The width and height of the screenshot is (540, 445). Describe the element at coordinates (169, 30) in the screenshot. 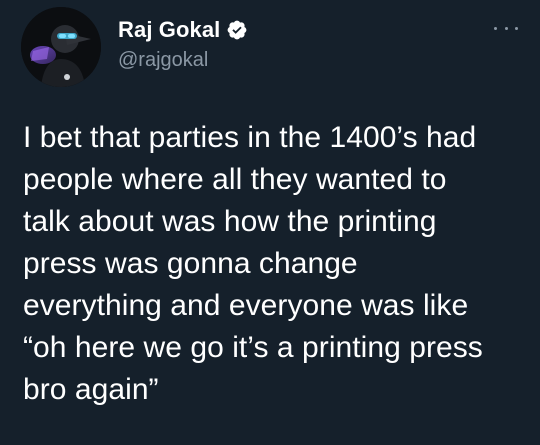

I see `author-display-name: Raj Gokal` at that location.